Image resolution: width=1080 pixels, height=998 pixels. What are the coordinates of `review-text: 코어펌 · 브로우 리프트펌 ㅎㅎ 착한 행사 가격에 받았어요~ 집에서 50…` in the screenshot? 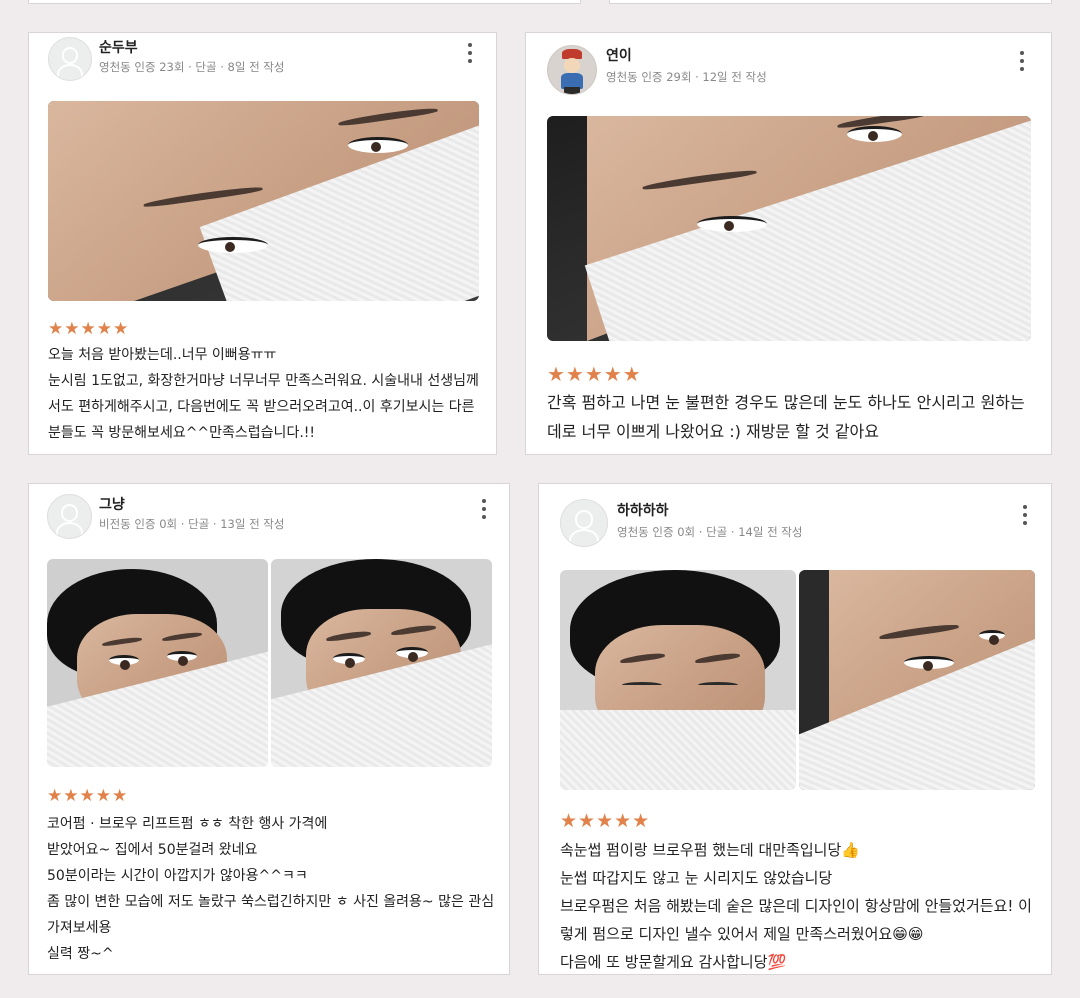 It's located at (271, 889).